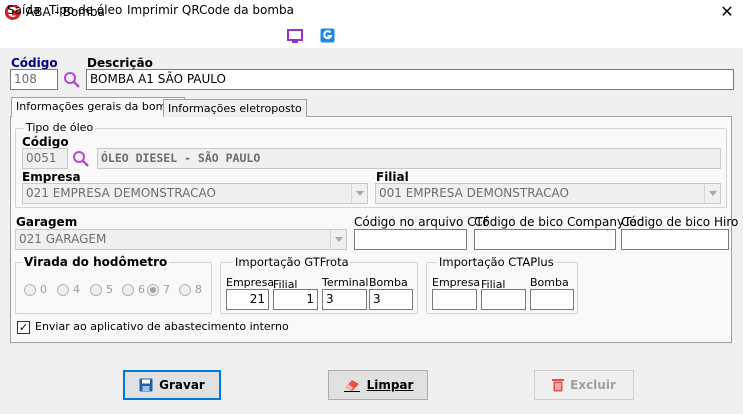 Image resolution: width=743 pixels, height=414 pixels. Describe the element at coordinates (72, 80) in the screenshot. I see `search-icon` at that location.